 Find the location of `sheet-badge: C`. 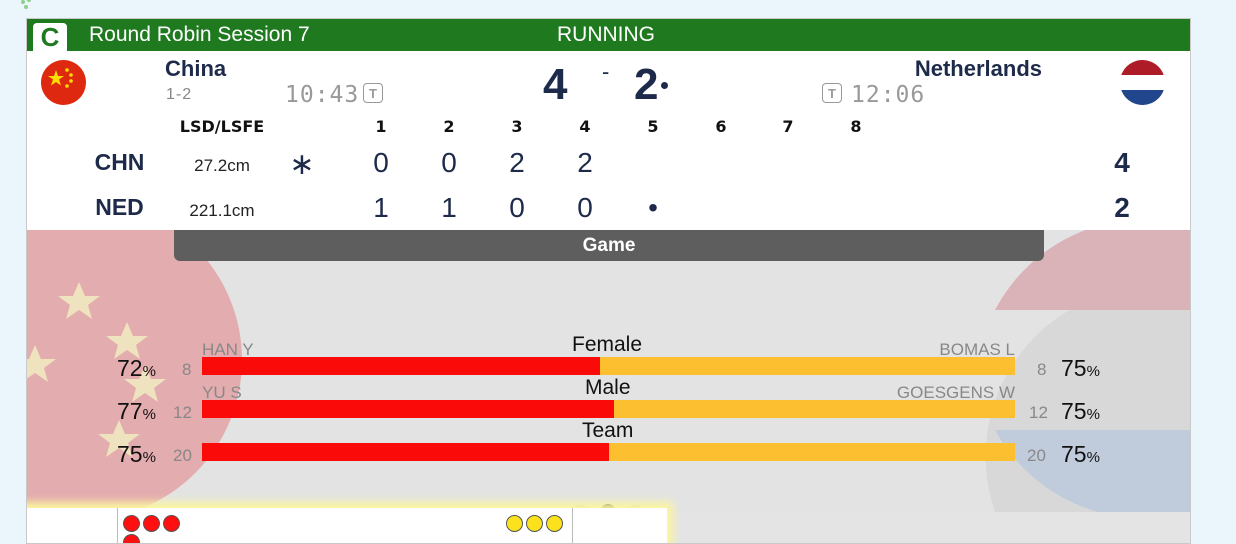

sheet-badge: C is located at coordinates (50, 37).